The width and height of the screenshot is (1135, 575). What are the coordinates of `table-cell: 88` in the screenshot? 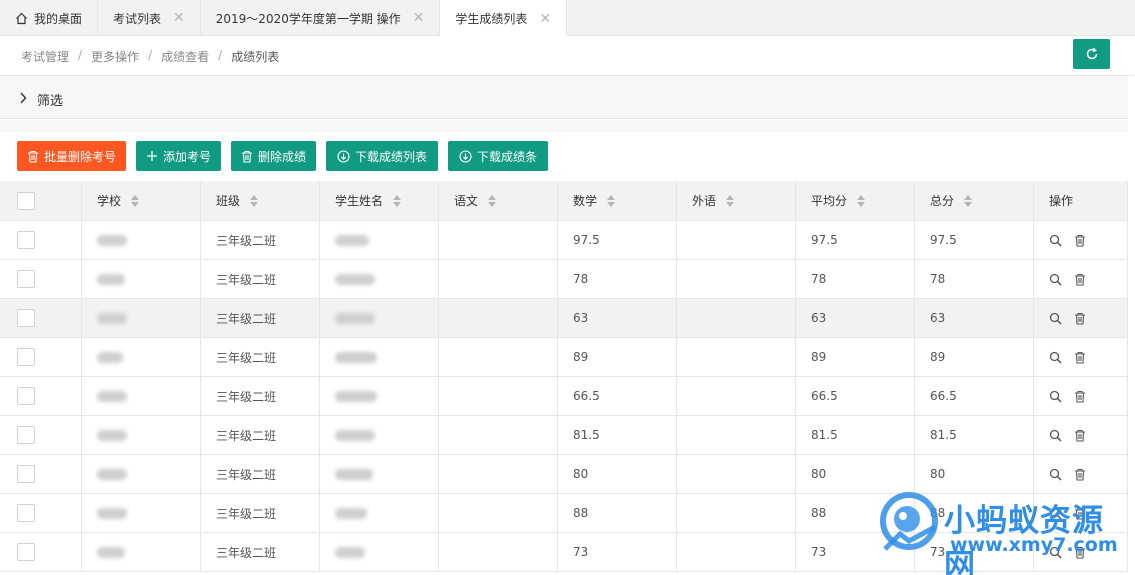 It's located at (617, 513).